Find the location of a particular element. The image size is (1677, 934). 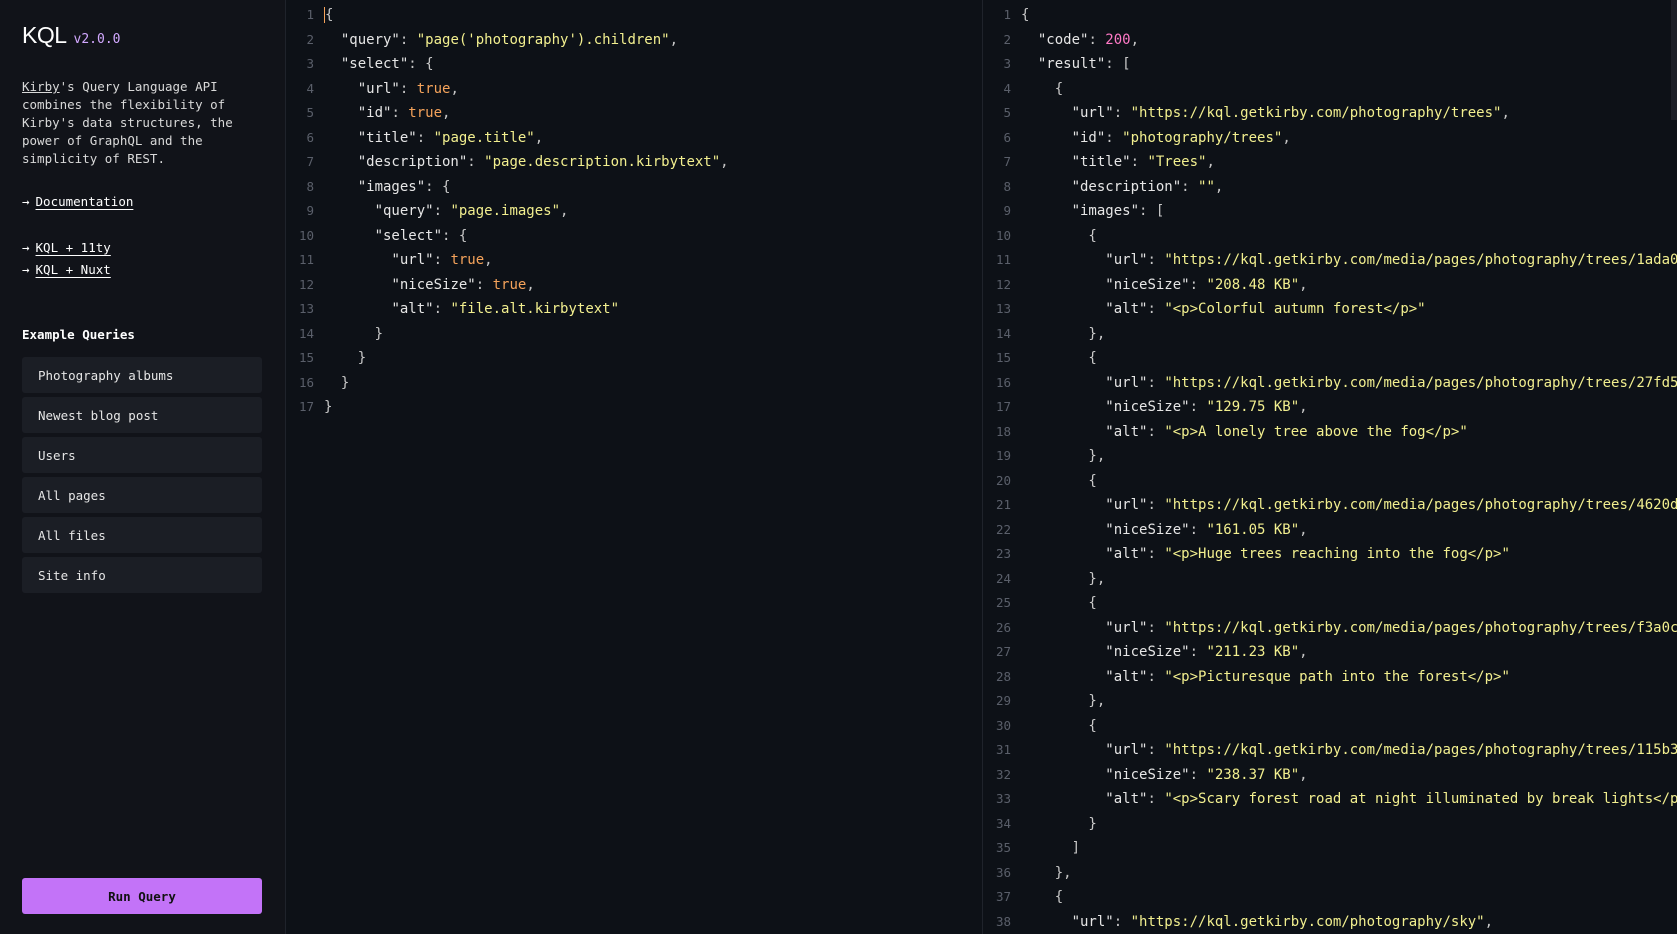

line-number: 38 is located at coordinates (1003, 921).